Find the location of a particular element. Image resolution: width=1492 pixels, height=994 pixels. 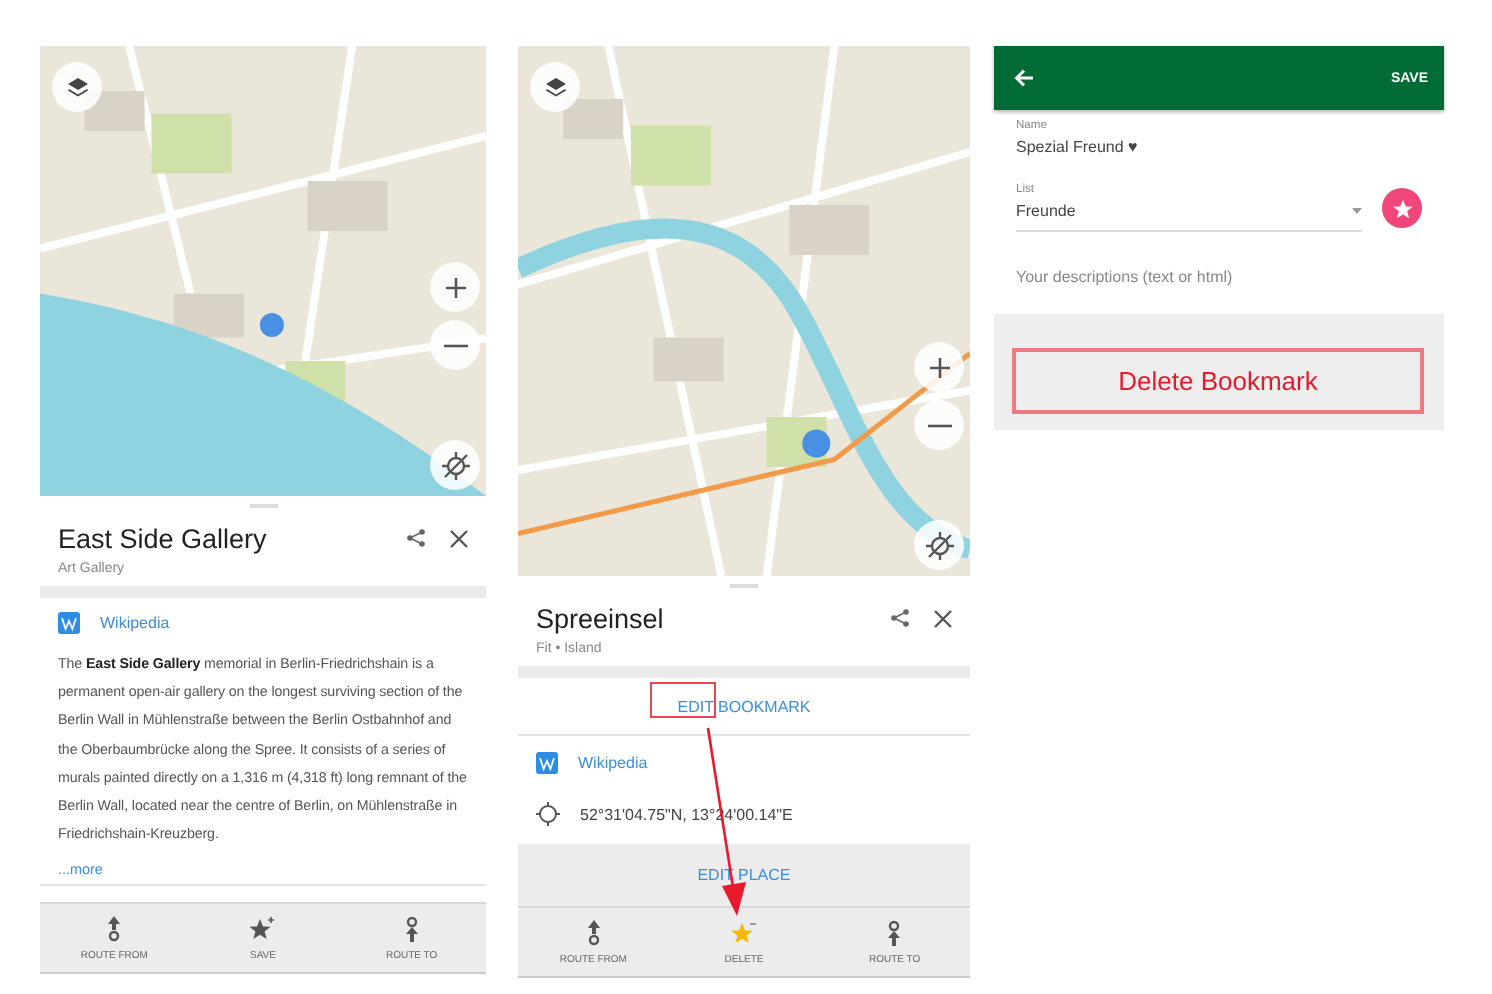

edit-bookmark-link: EDIT BOOKMARK is located at coordinates (744, 706).